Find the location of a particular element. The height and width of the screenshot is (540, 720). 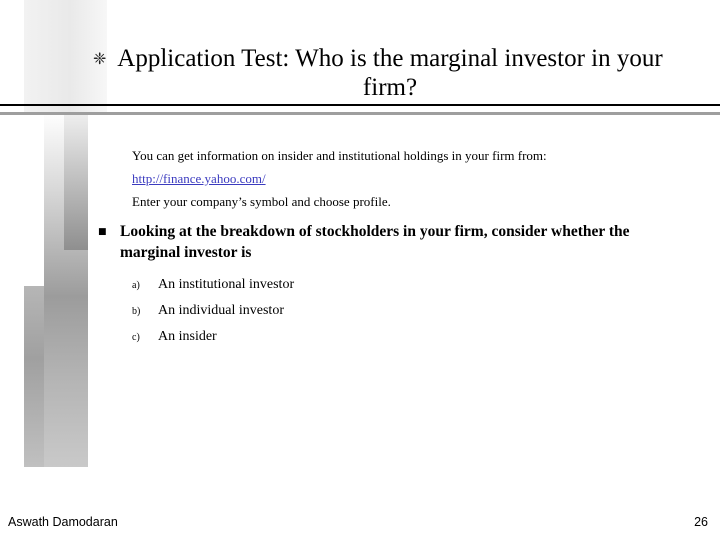

footer-author: Aswath Damodaran is located at coordinates (63, 522).